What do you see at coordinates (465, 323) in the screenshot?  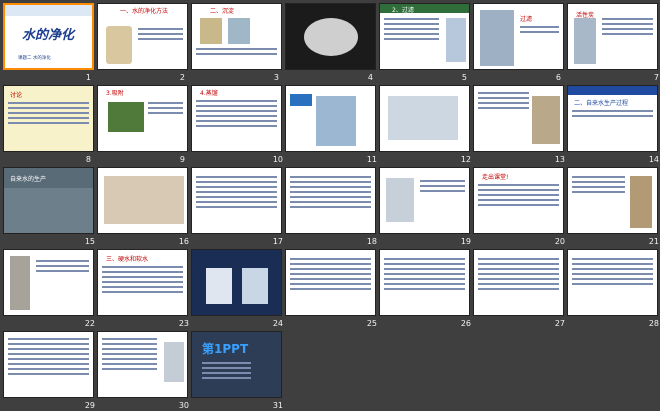 I see `slide-number: 26` at bounding box center [465, 323].